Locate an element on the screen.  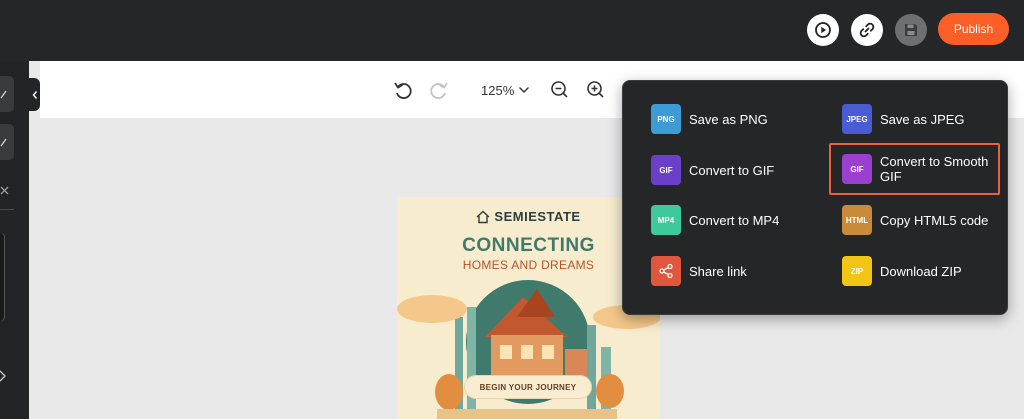
cta-button: BEGIN YOUR JOURNEY is located at coordinates (528, 387).